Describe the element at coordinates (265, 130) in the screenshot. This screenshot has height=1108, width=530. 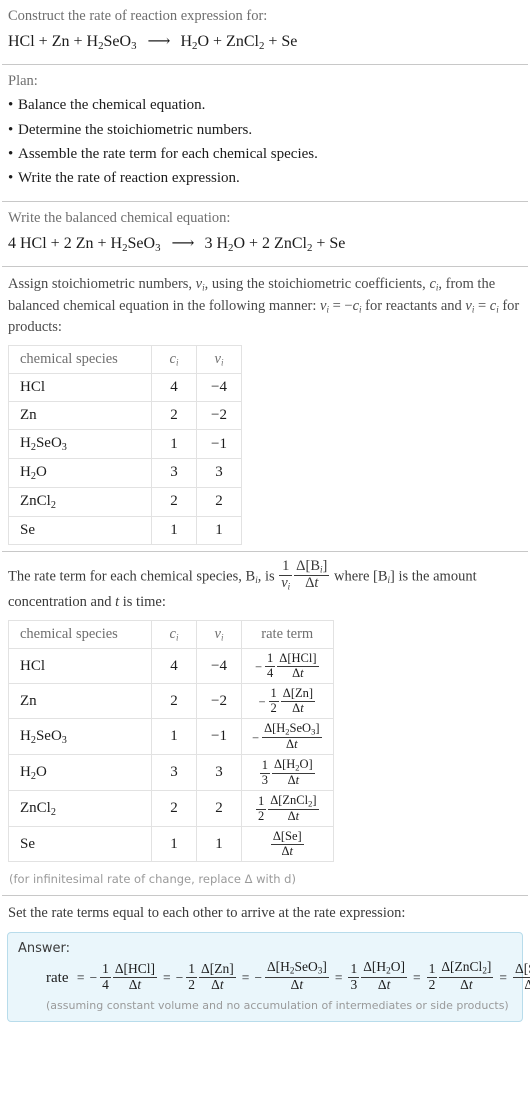
I see `list-item: • Determine the stoichiometric numbers.` at that location.